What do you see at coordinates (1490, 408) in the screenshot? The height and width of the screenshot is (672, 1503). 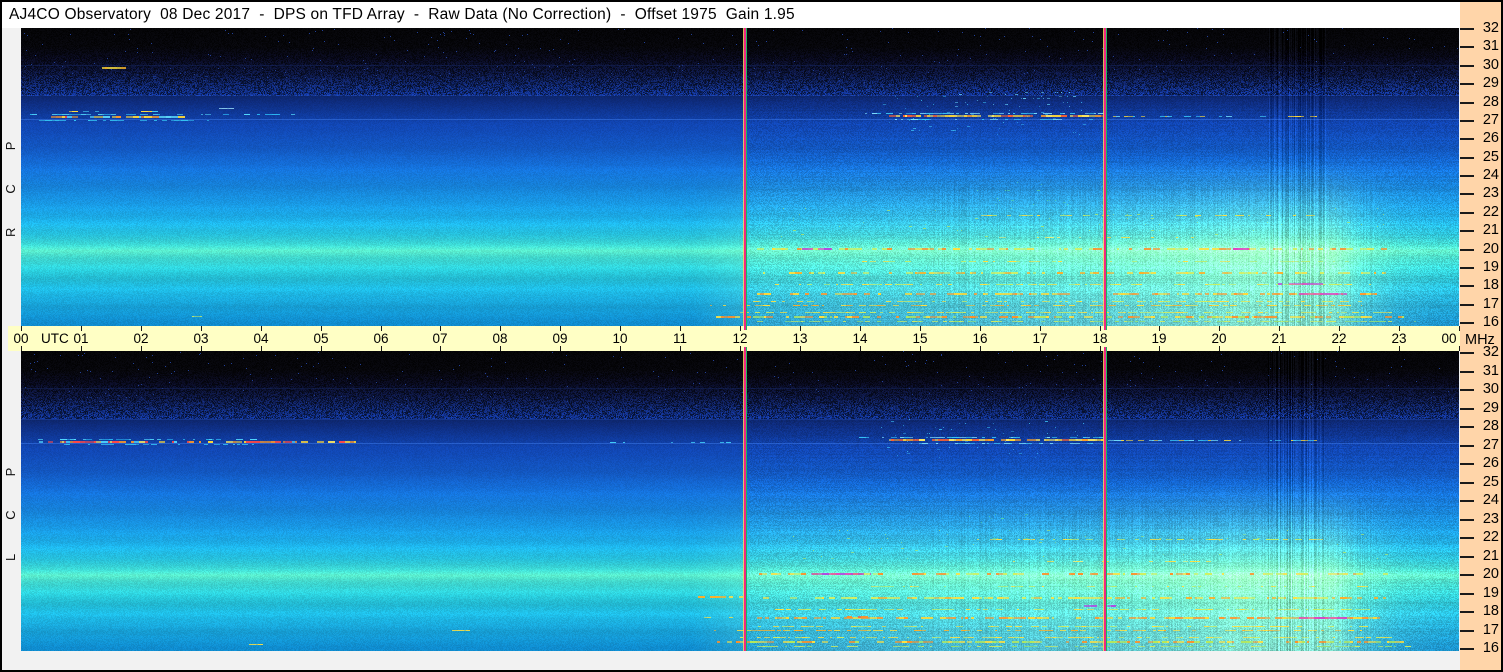 I see `freq-tick-label: 29` at bounding box center [1490, 408].